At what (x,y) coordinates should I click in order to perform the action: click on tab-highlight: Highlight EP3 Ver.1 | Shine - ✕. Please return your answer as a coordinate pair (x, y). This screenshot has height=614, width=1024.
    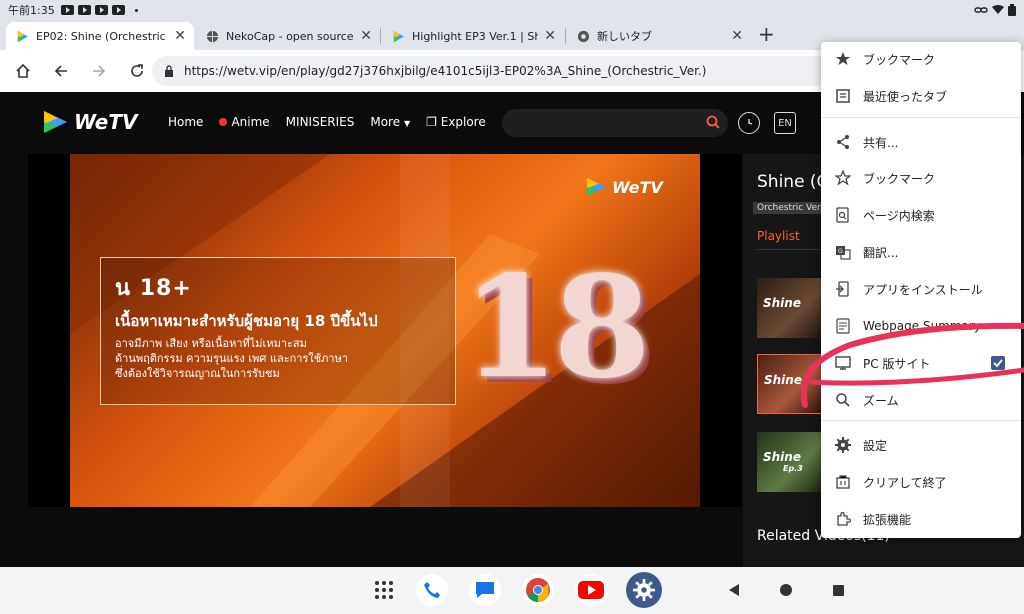
    Looking at the image, I should click on (473, 36).